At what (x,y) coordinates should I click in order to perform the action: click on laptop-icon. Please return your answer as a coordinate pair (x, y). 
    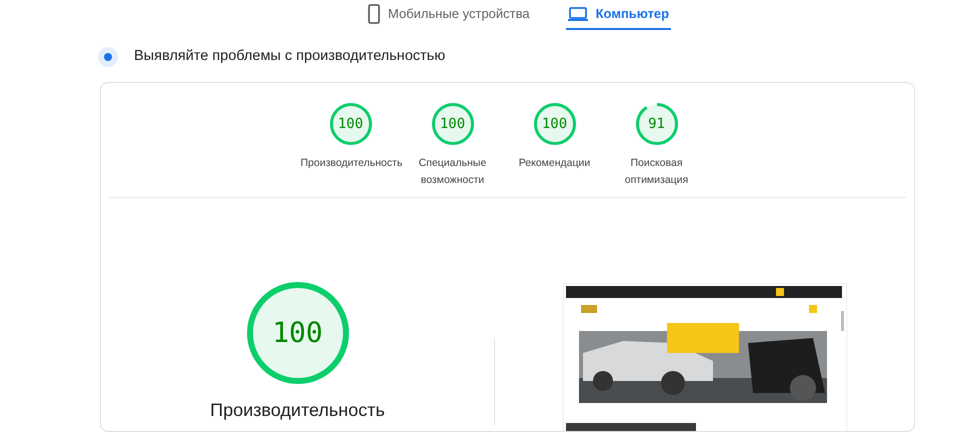
    Looking at the image, I should click on (578, 14).